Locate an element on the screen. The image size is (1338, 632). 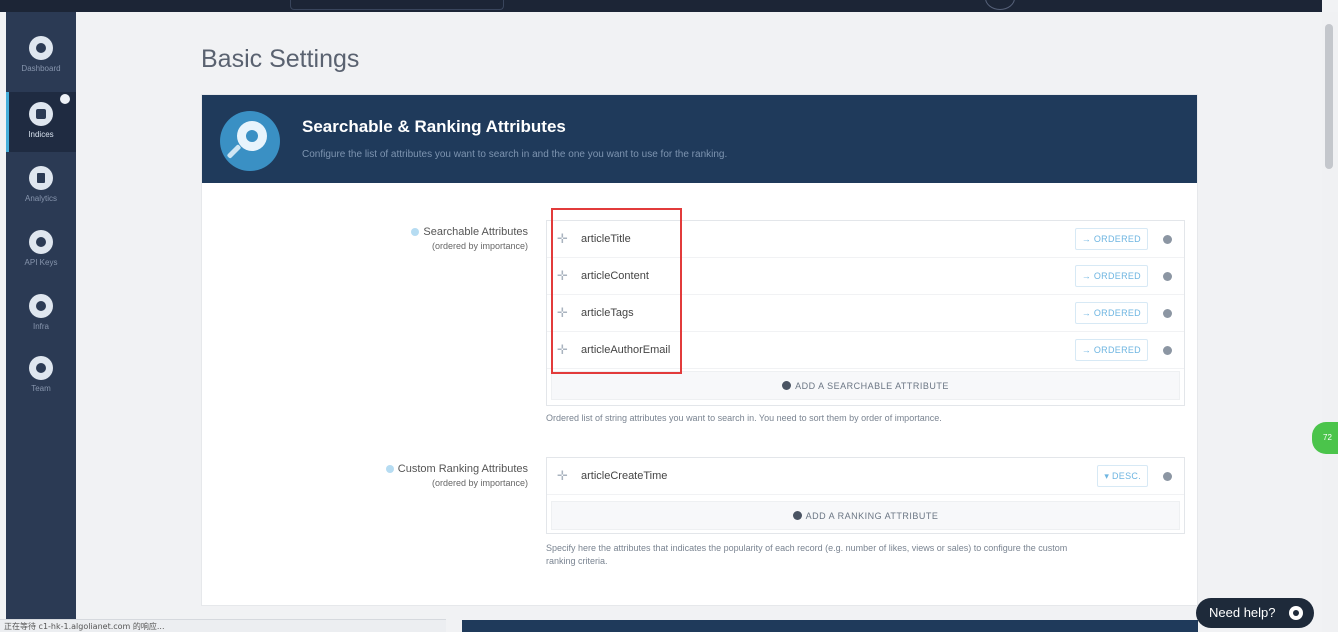
sidebar-item-analytics: Analytics is located at coordinates (41, 196).